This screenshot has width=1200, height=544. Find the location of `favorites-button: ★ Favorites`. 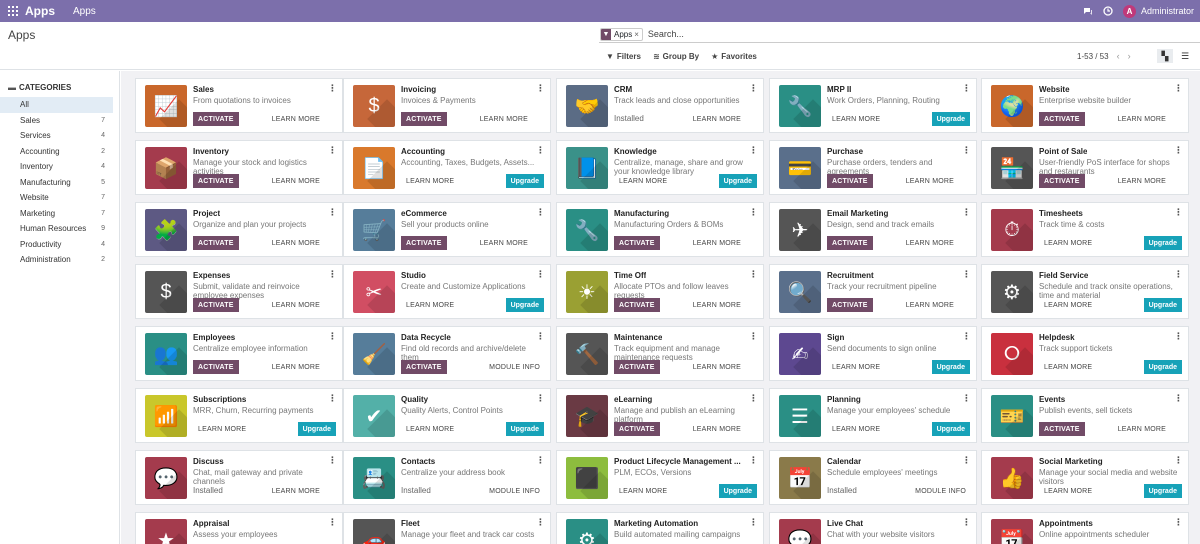

favorites-button: ★ Favorites is located at coordinates (734, 56).